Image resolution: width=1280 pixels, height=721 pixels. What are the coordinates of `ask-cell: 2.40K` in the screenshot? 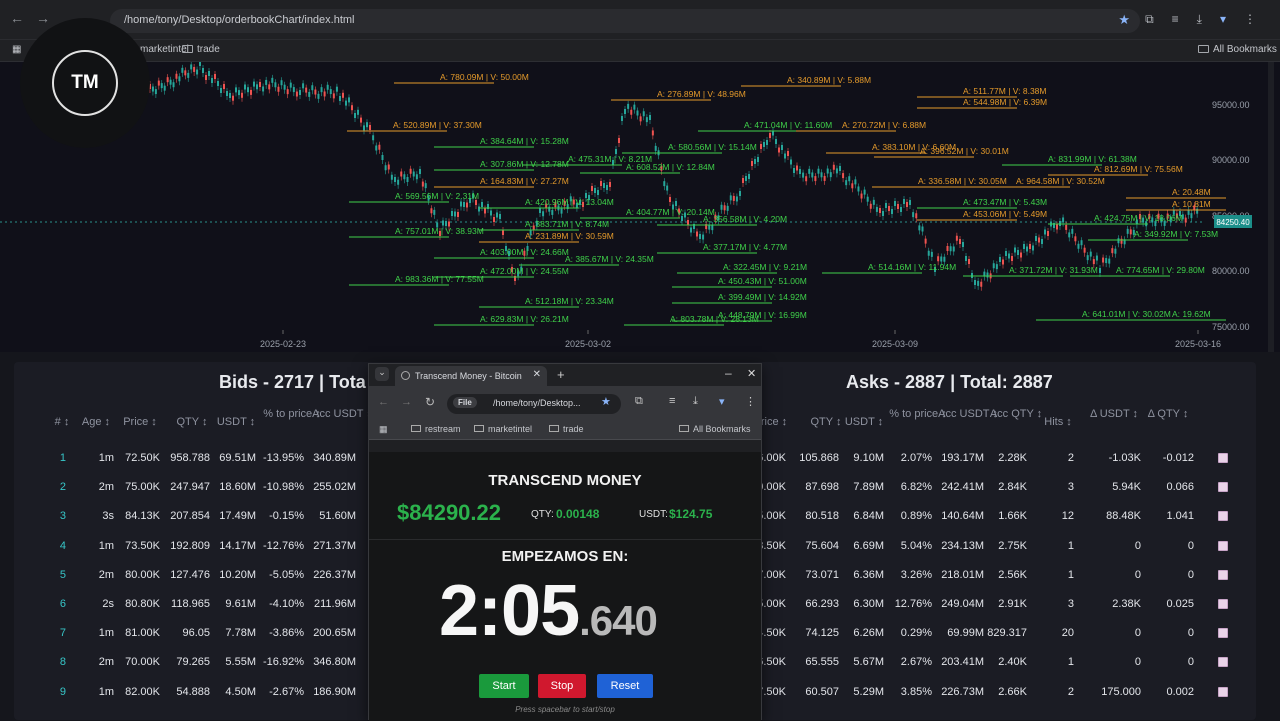 It's located at (1012, 662).